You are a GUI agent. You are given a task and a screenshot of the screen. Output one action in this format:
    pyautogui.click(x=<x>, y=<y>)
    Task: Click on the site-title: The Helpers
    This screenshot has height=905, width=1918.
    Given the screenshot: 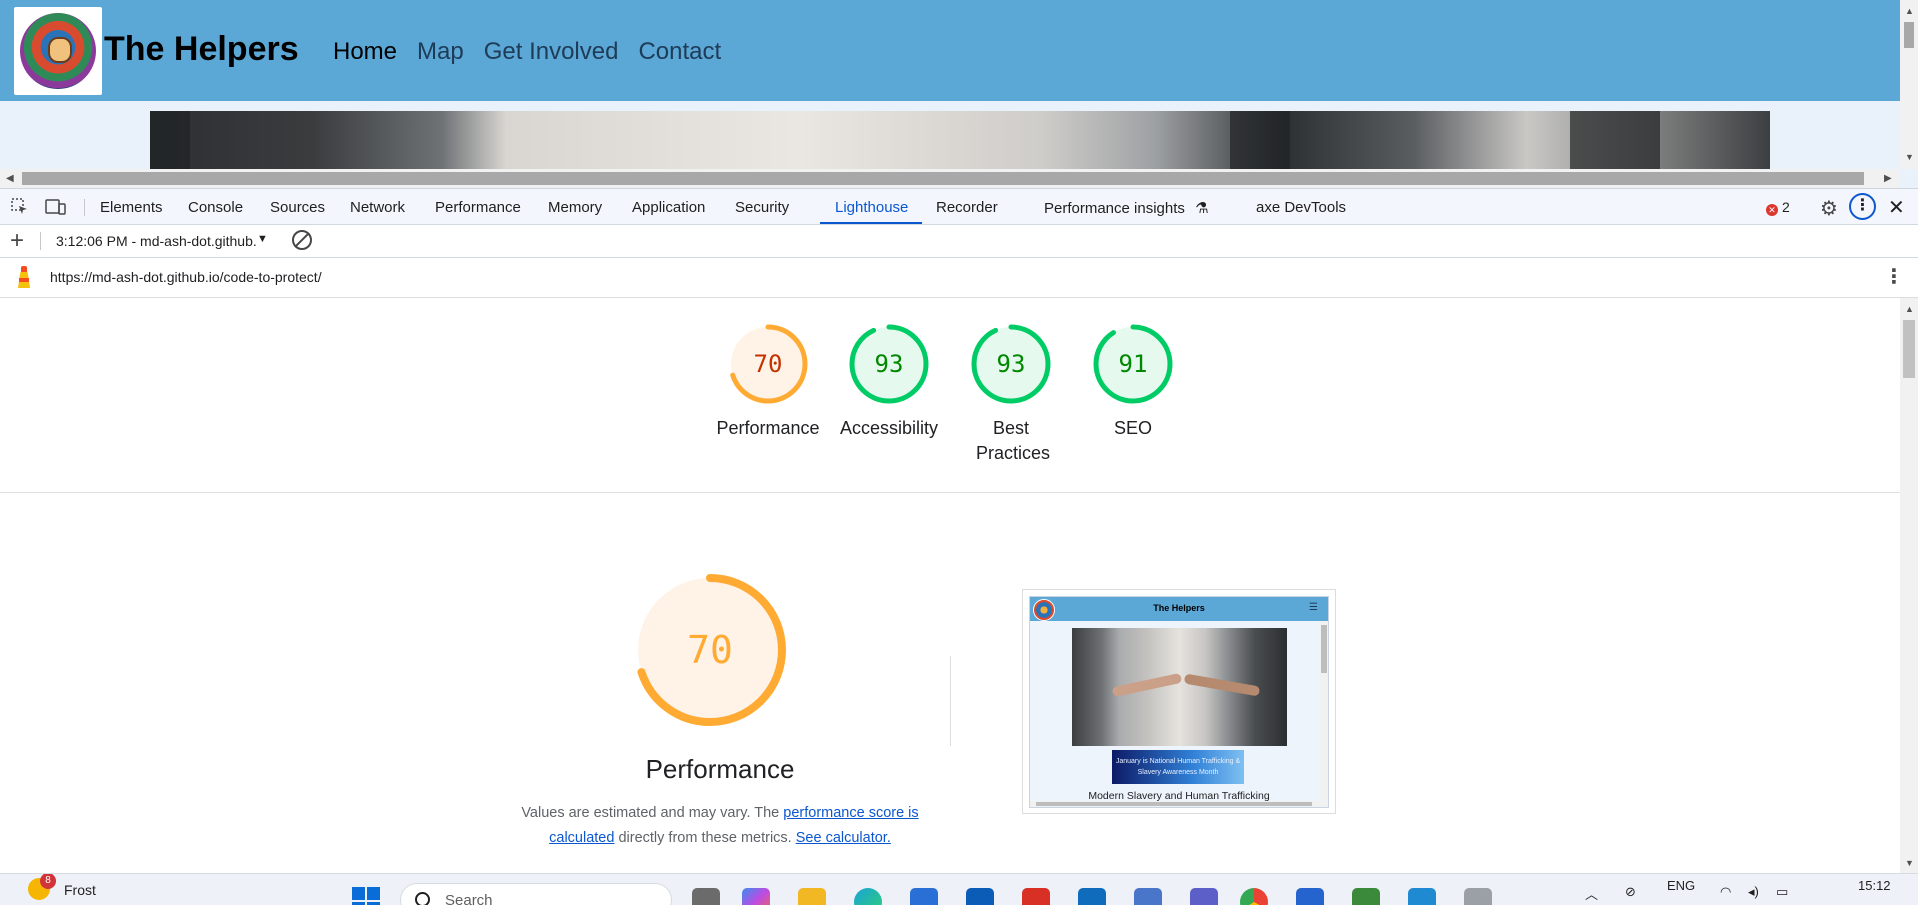 What is the action you would take?
    pyautogui.click(x=201, y=49)
    